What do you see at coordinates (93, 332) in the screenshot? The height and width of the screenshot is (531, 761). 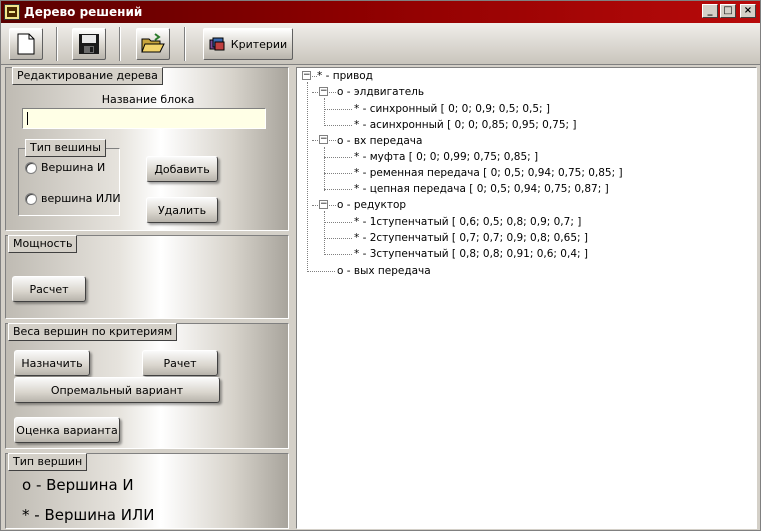 I see `vertex-weights-tab: Веса вершин по критериям` at bounding box center [93, 332].